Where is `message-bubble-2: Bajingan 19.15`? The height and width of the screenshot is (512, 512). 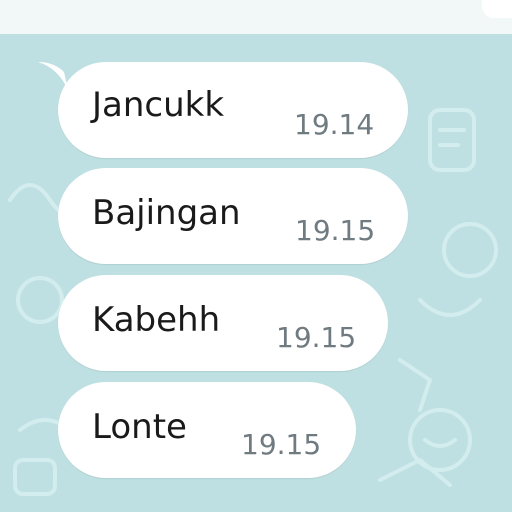
message-bubble-2: Bajingan 19.15 is located at coordinates (233, 216).